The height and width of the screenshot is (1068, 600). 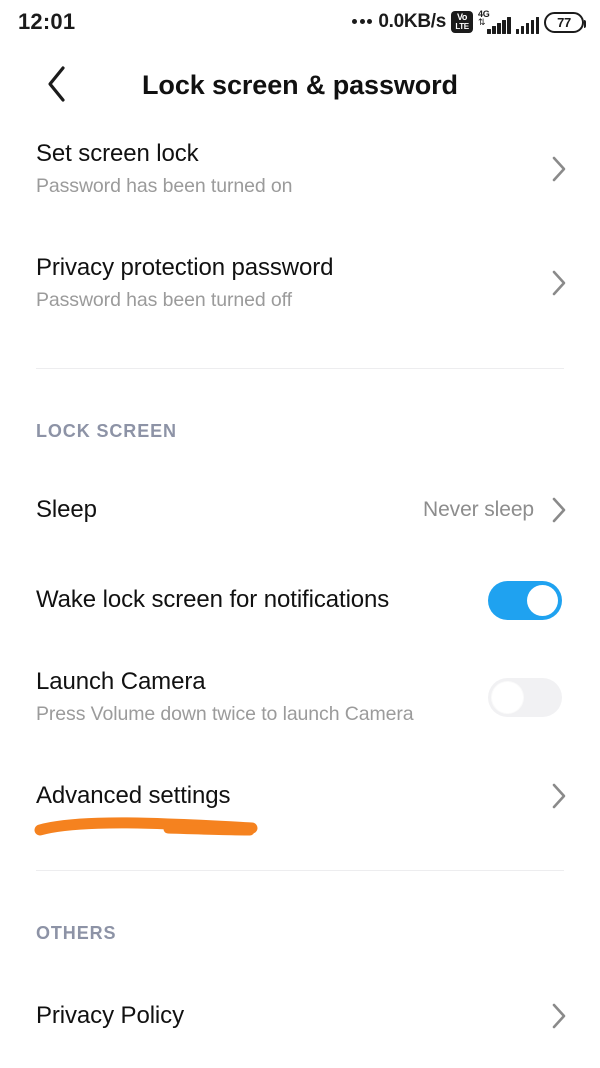 What do you see at coordinates (106, 431) in the screenshot?
I see `section-header-lock-screen: LOCK SCREEN` at bounding box center [106, 431].